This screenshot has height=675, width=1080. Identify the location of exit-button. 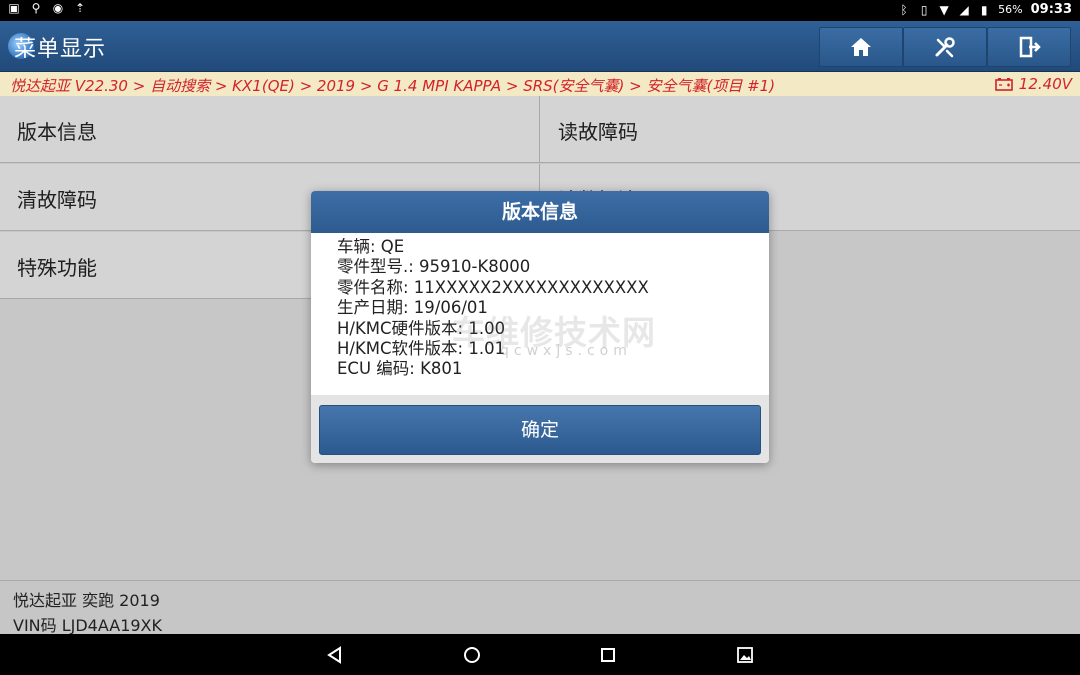
(1029, 47).